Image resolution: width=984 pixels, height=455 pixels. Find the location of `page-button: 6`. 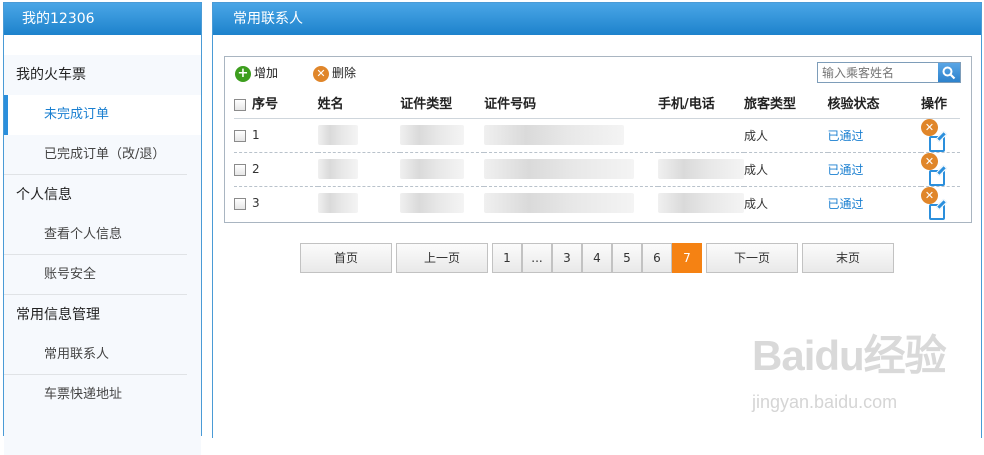

page-button: 6 is located at coordinates (657, 258).